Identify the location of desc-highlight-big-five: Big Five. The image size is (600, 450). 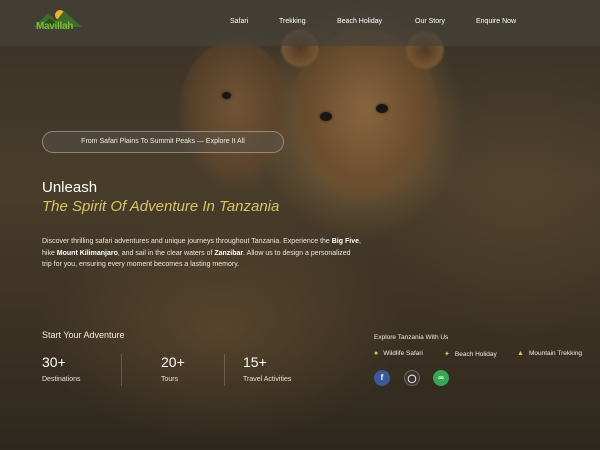
(345, 241).